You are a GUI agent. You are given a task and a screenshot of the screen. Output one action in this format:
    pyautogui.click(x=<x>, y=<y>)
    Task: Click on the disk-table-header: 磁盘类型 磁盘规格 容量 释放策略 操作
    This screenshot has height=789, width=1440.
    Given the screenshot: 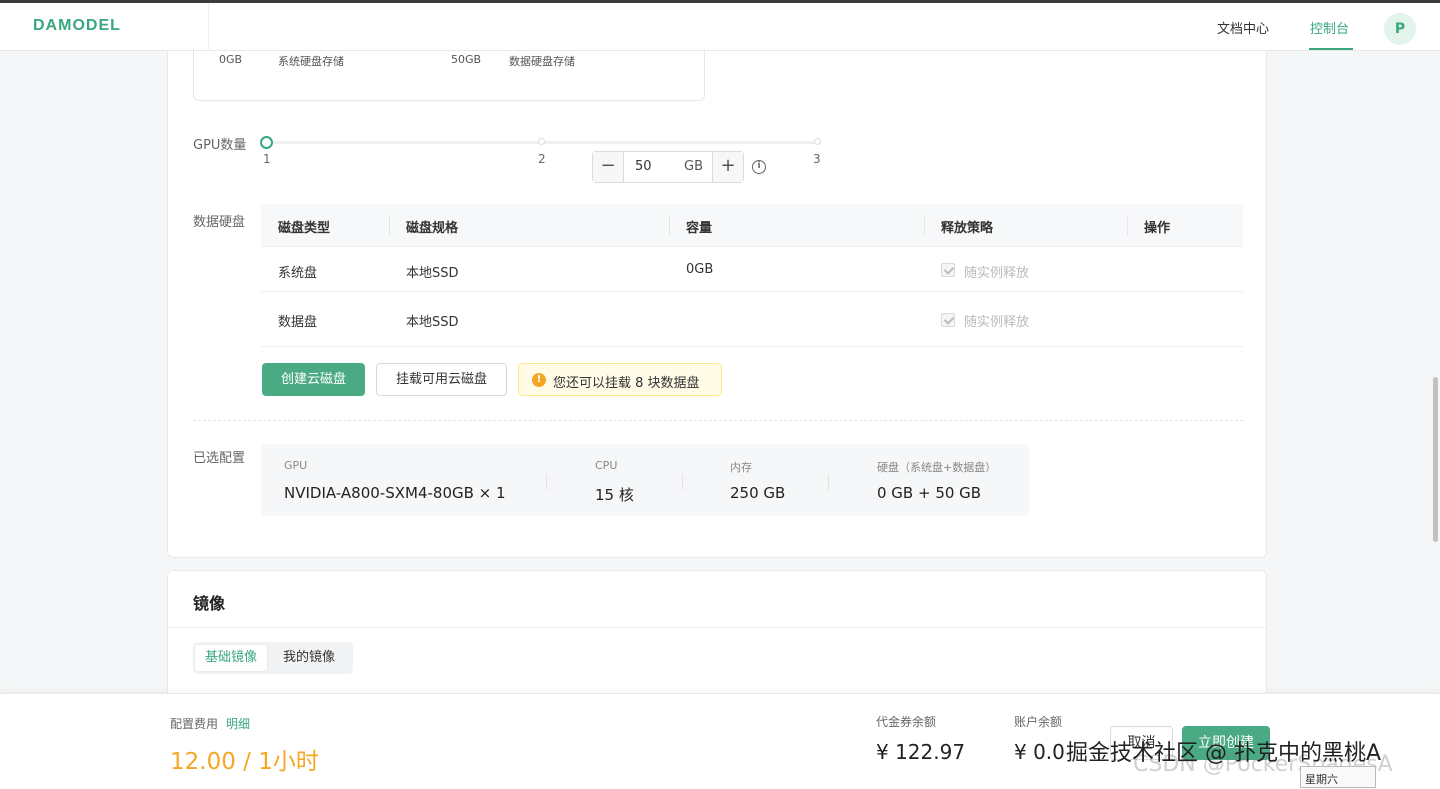 What is the action you would take?
    pyautogui.click(x=752, y=225)
    